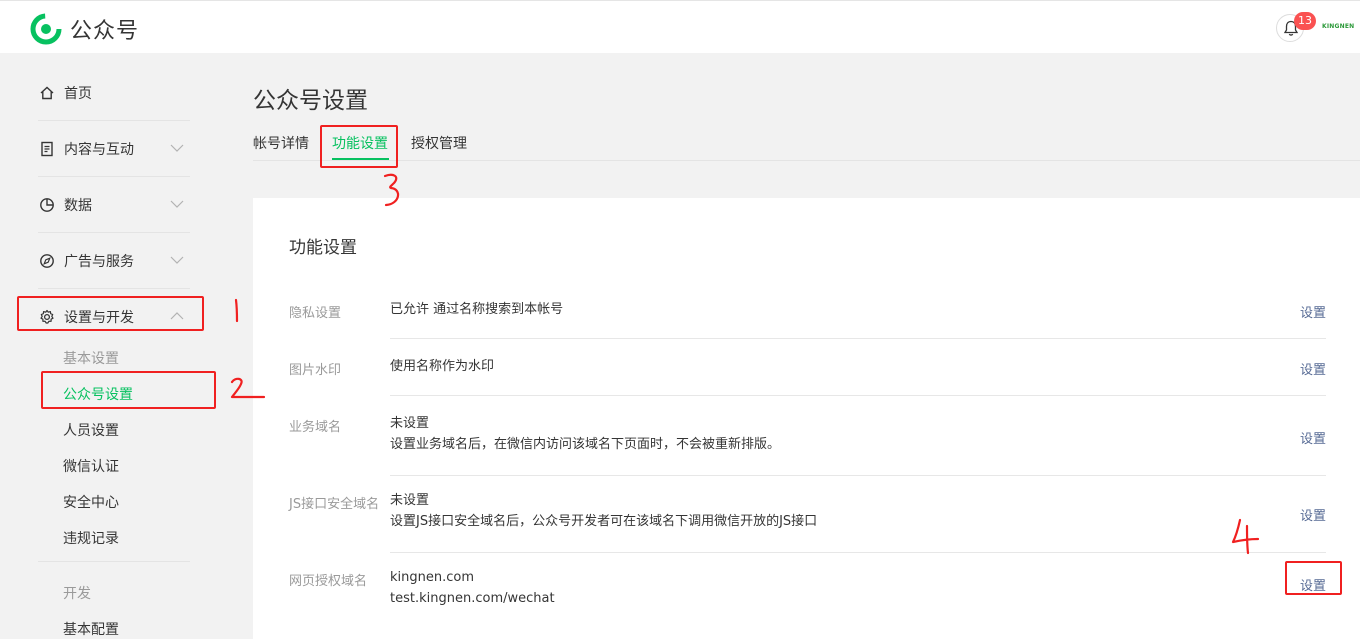 This screenshot has width=1360, height=639. What do you see at coordinates (328, 581) in the screenshot?
I see `setting-label: 网页授权域名` at bounding box center [328, 581].